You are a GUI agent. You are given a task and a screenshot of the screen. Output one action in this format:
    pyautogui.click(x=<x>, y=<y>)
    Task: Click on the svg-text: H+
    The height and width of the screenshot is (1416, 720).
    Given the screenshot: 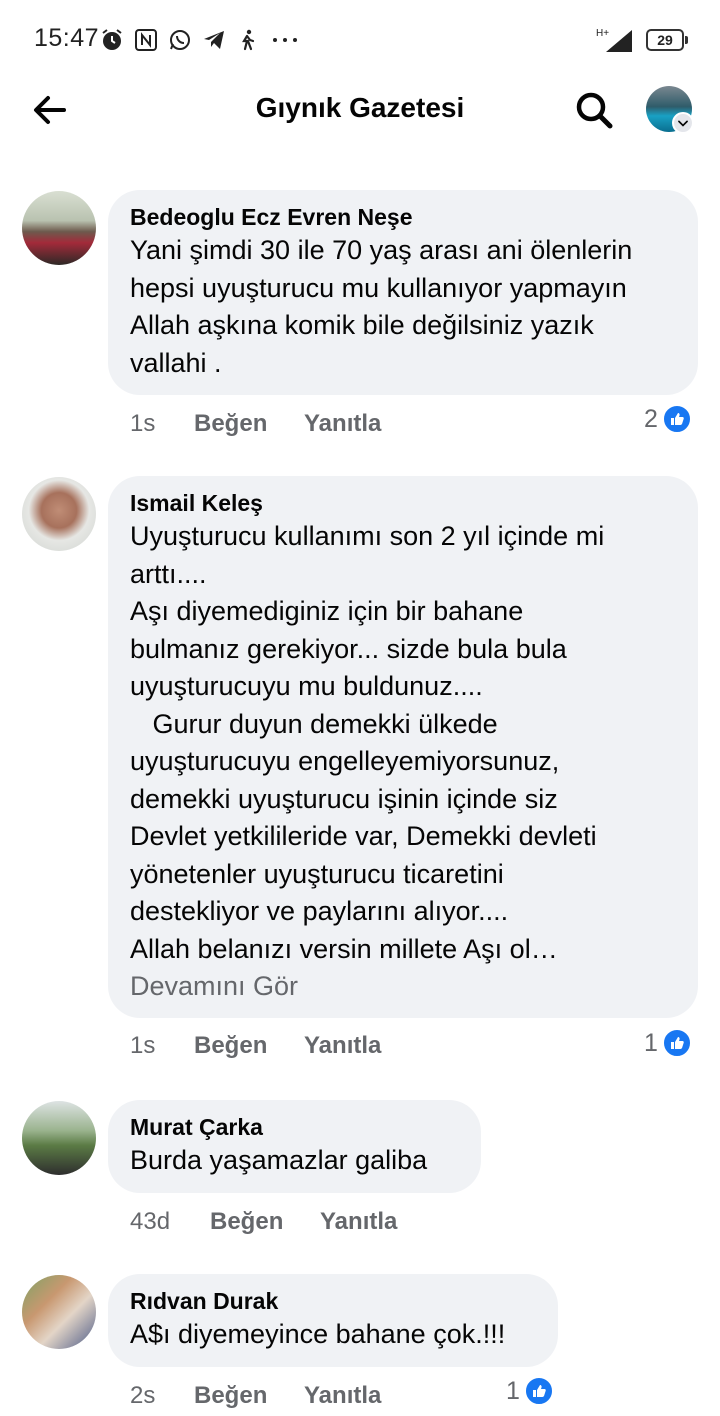 What is the action you would take?
    pyautogui.click(x=602, y=33)
    